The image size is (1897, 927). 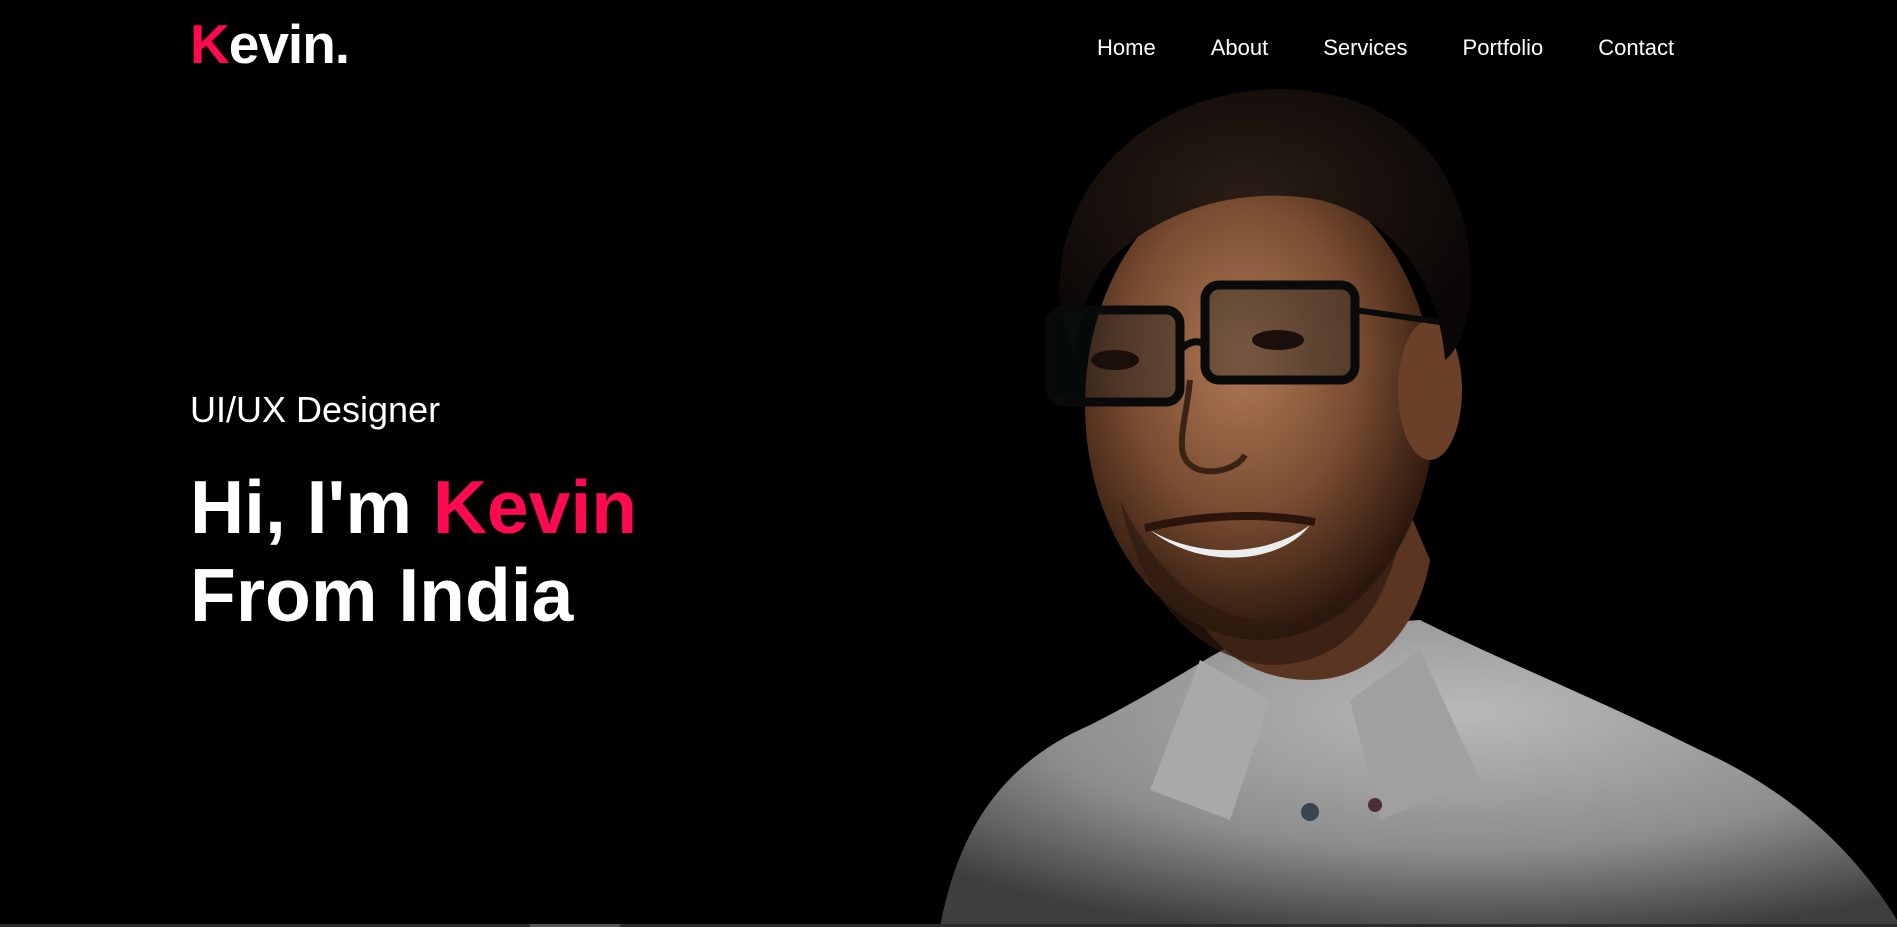 What do you see at coordinates (413, 551) in the screenshot?
I see `hero-title: Hi, I'm Kevin From India` at bounding box center [413, 551].